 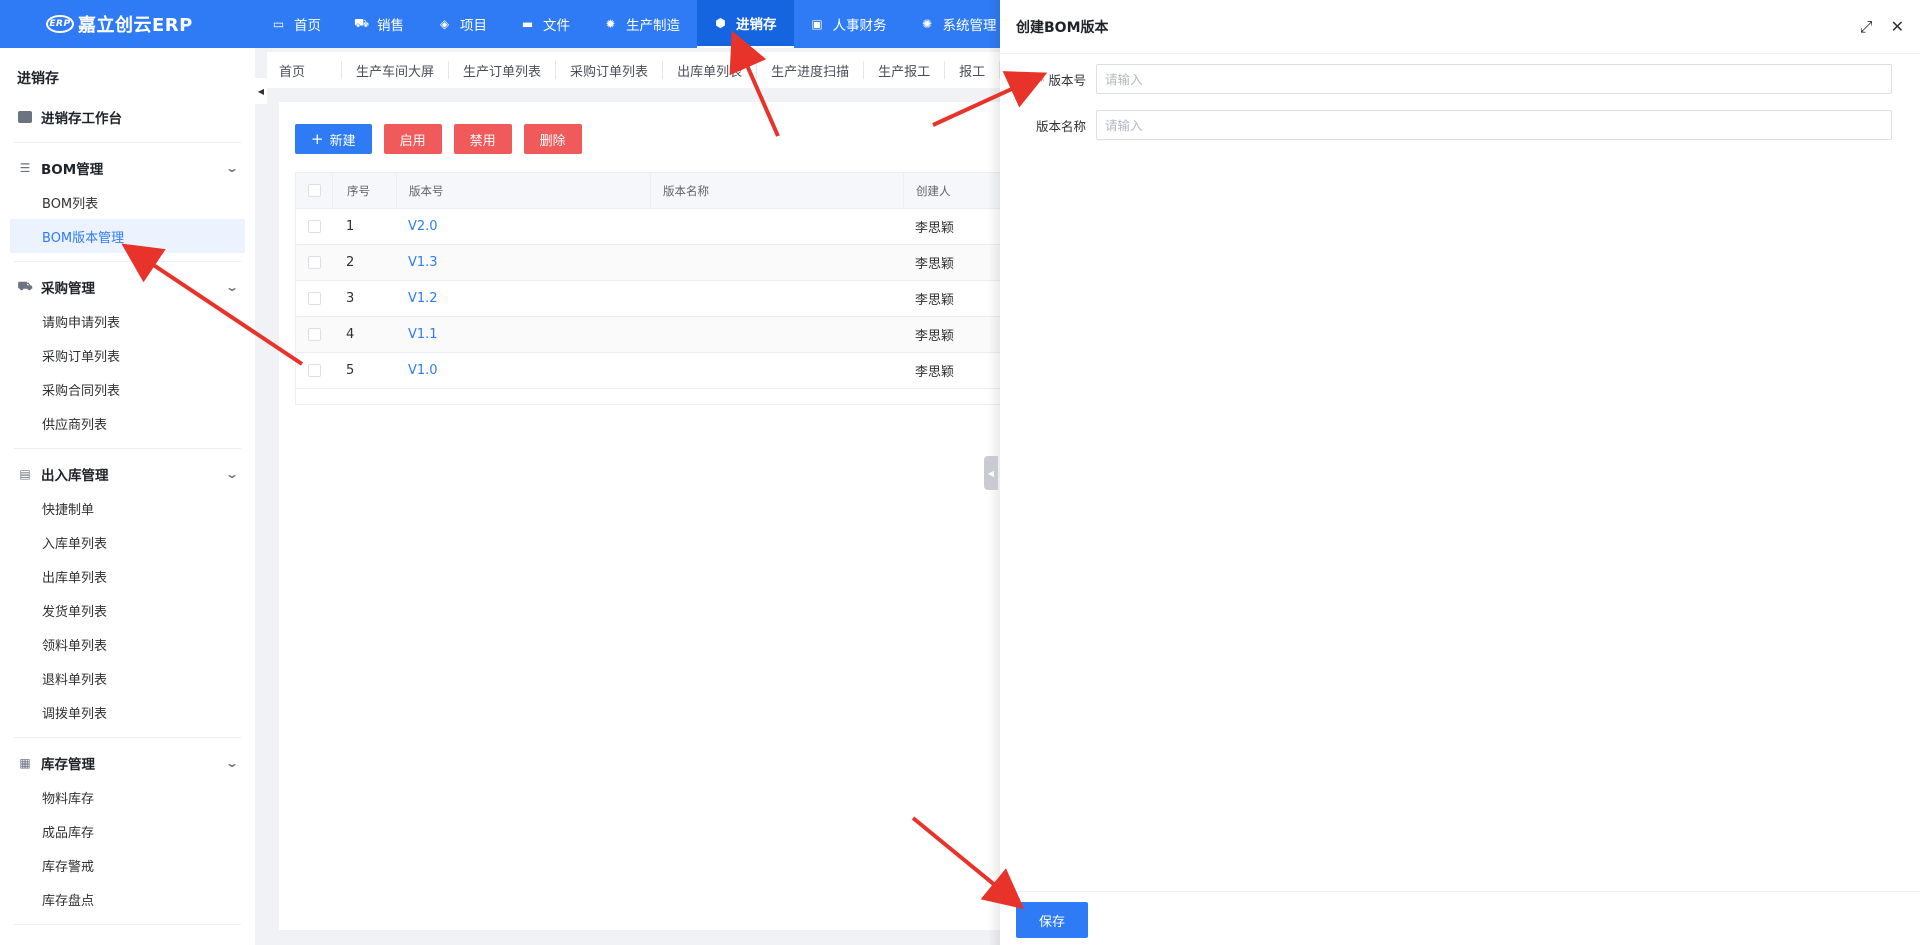 I want to click on sidebar-item-material-stock: 物料库存, so click(x=127, y=797).